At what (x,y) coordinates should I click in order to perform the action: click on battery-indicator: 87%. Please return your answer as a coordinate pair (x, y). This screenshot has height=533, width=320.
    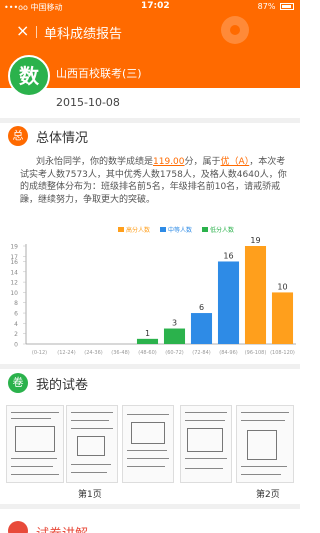
    Looking at the image, I should click on (276, 6).